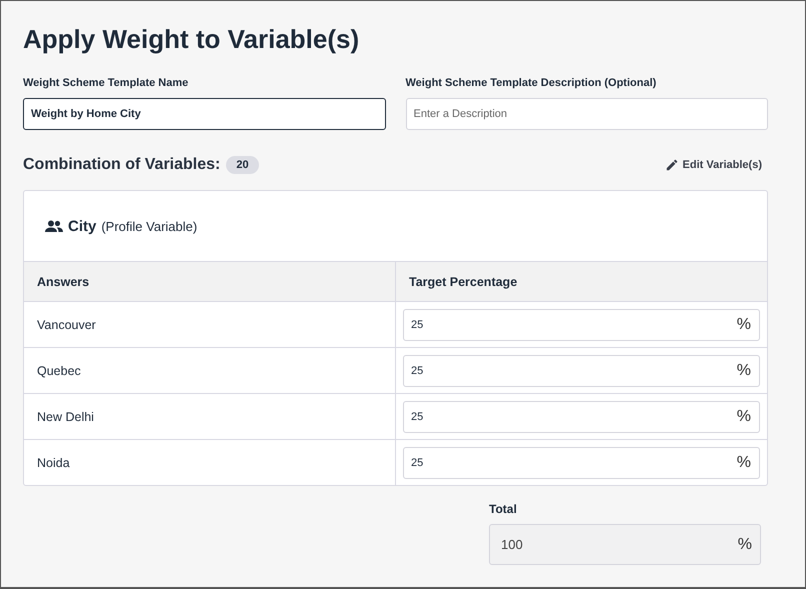 The image size is (806, 589). I want to click on total-input-field: 100 %, so click(625, 544).